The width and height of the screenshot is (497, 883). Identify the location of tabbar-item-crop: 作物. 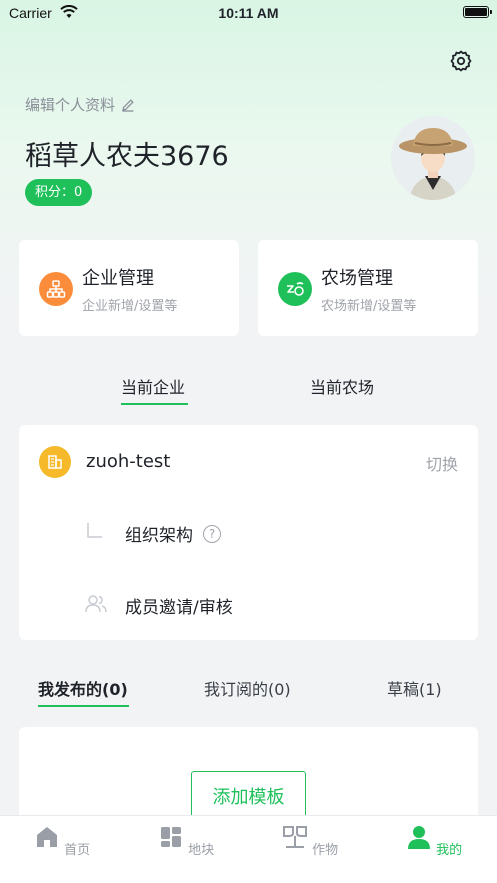
(310, 841).